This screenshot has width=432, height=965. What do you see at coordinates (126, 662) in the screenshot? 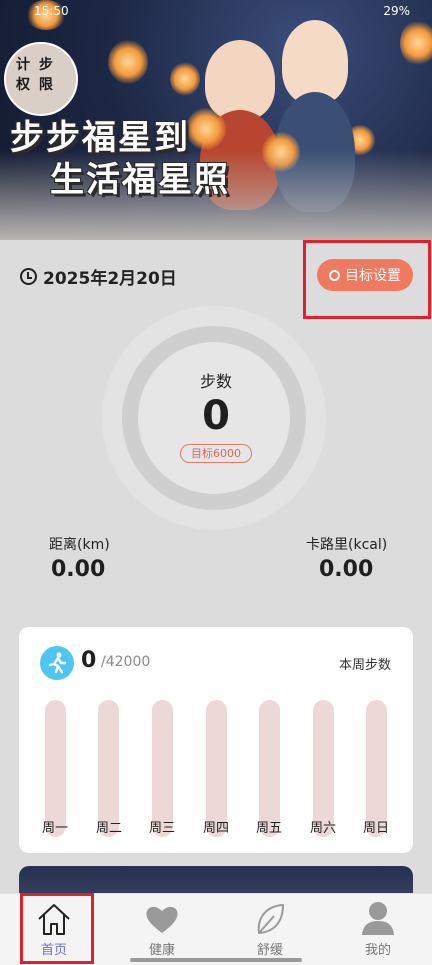
I see `weekly-target: /42000` at bounding box center [126, 662].